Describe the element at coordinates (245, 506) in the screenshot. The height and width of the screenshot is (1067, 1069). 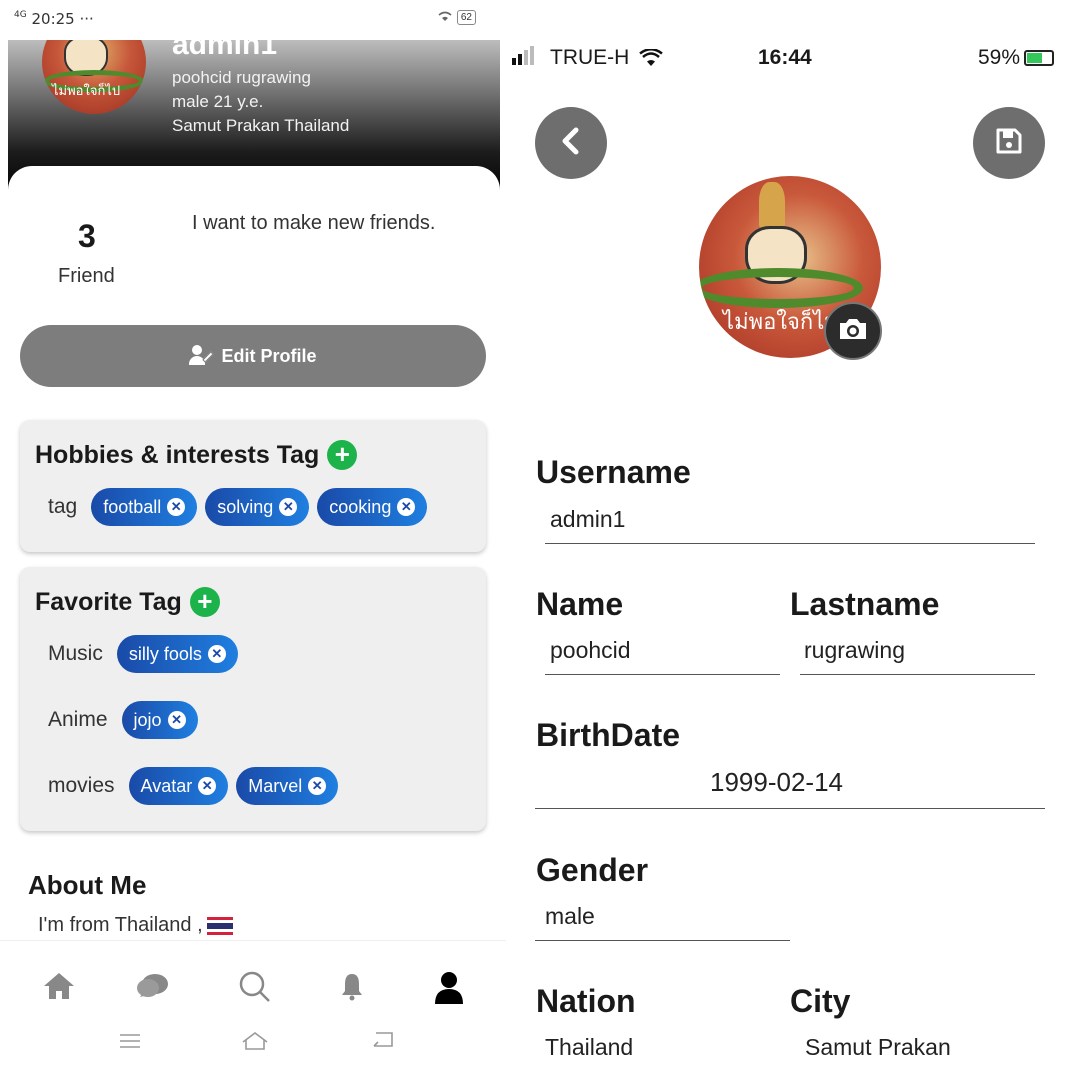
I see `chip-label: solving` at that location.